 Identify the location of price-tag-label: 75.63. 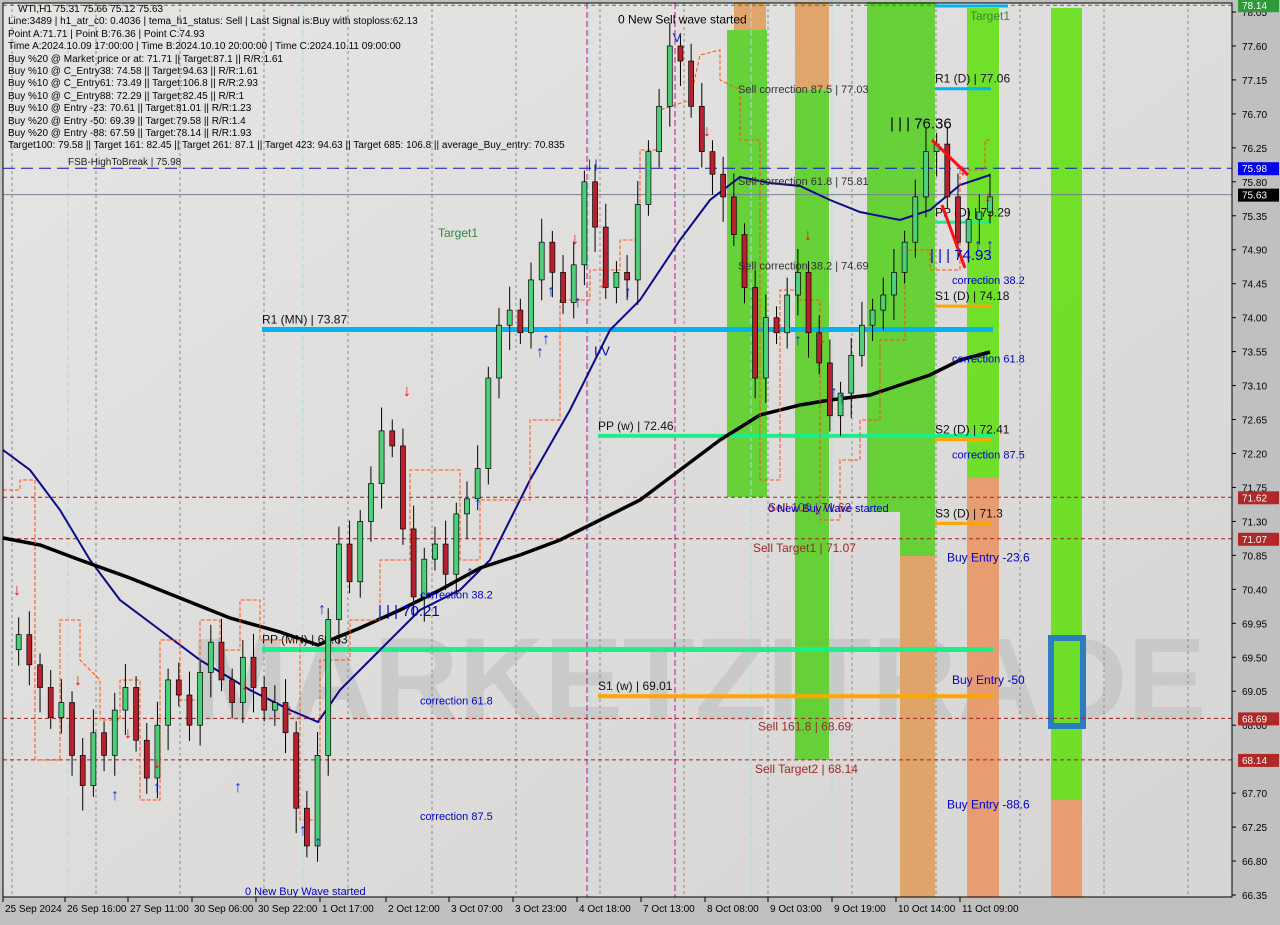
(1254, 196).